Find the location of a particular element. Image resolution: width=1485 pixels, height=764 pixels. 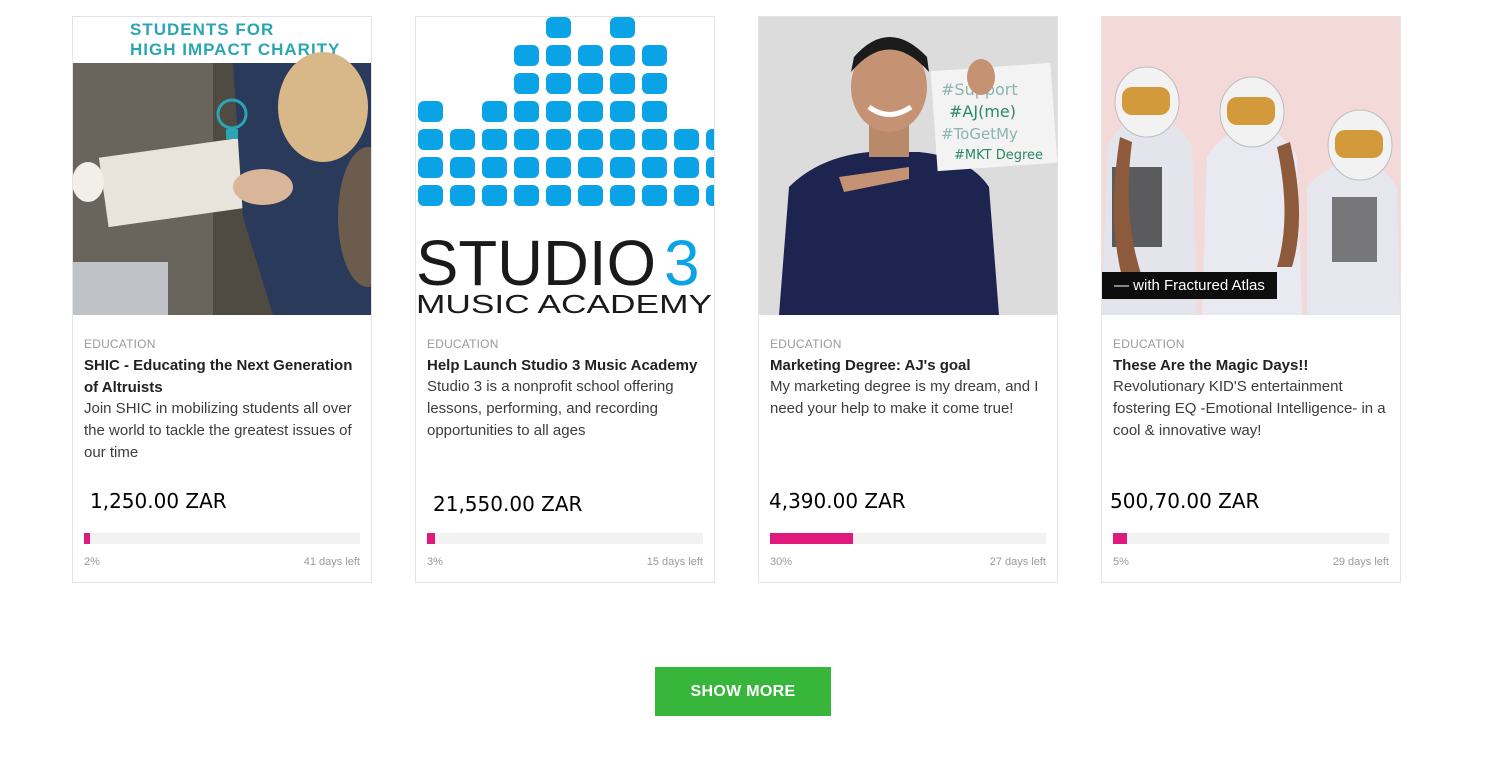

campaign-image: #Support #AJ(me) #ToGetMy #MKT Degree is located at coordinates (908, 166).